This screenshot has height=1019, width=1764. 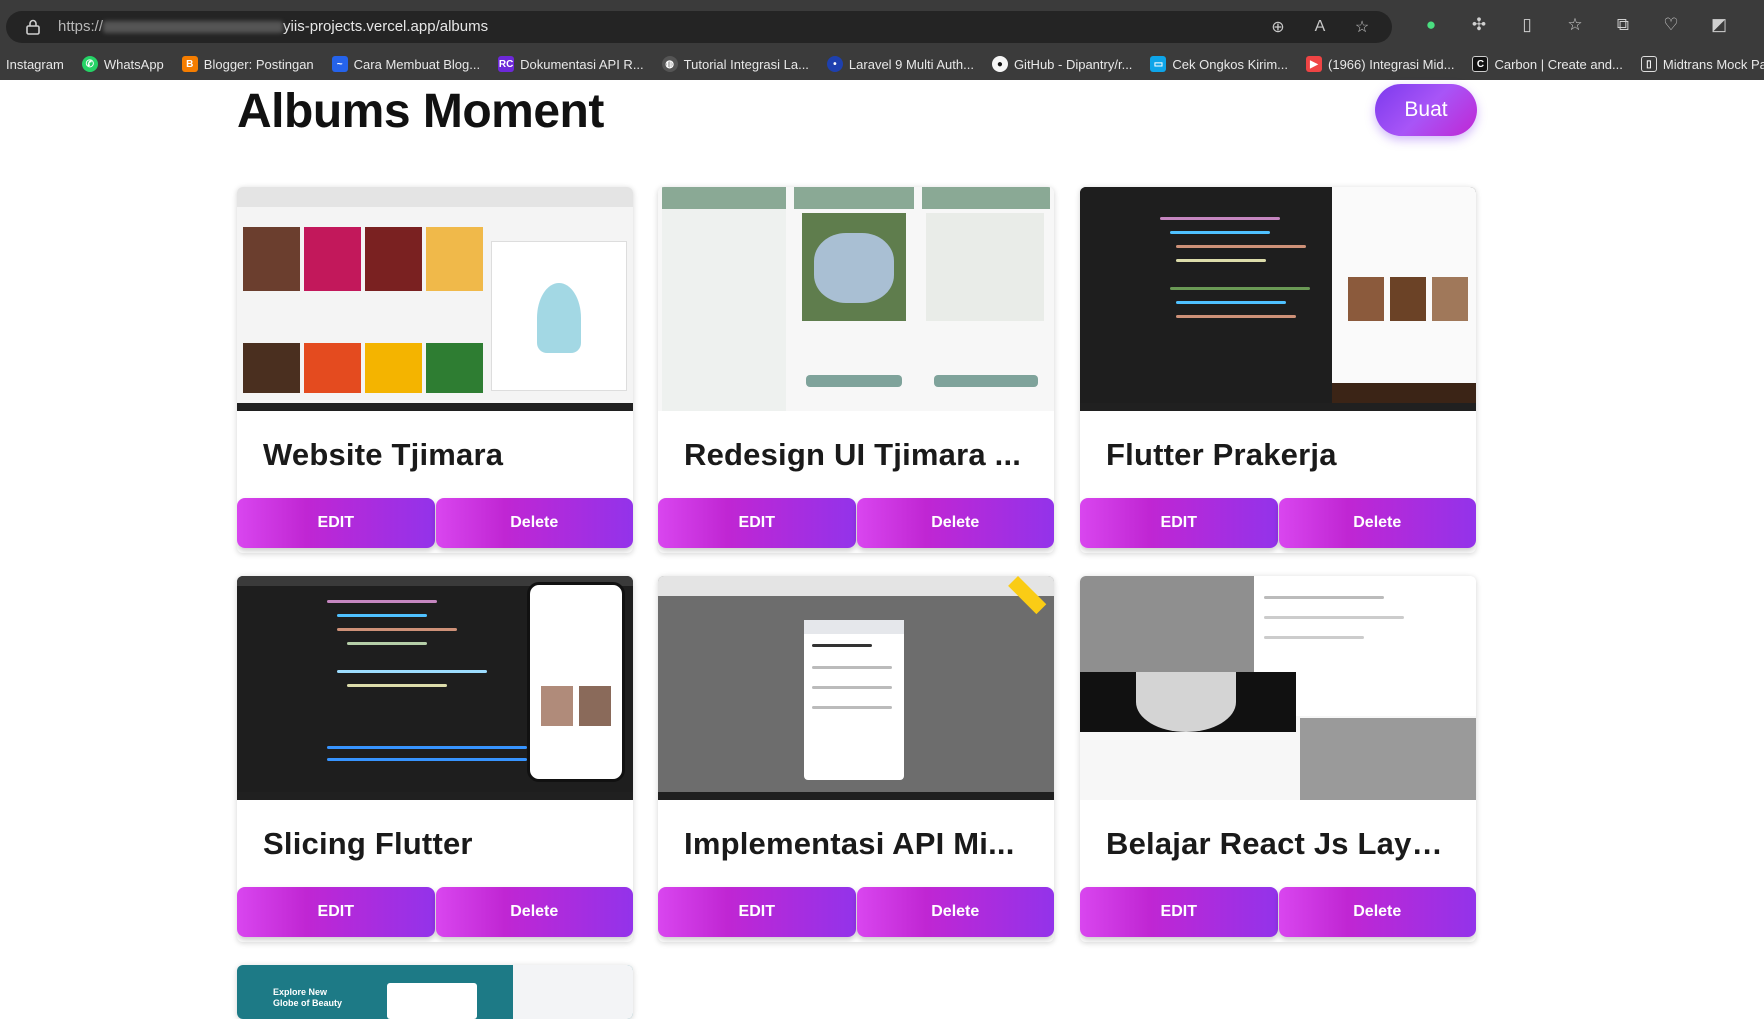 I want to click on bookmark-whatsapp: ✆ WhatsApp, so click(x=122, y=64).